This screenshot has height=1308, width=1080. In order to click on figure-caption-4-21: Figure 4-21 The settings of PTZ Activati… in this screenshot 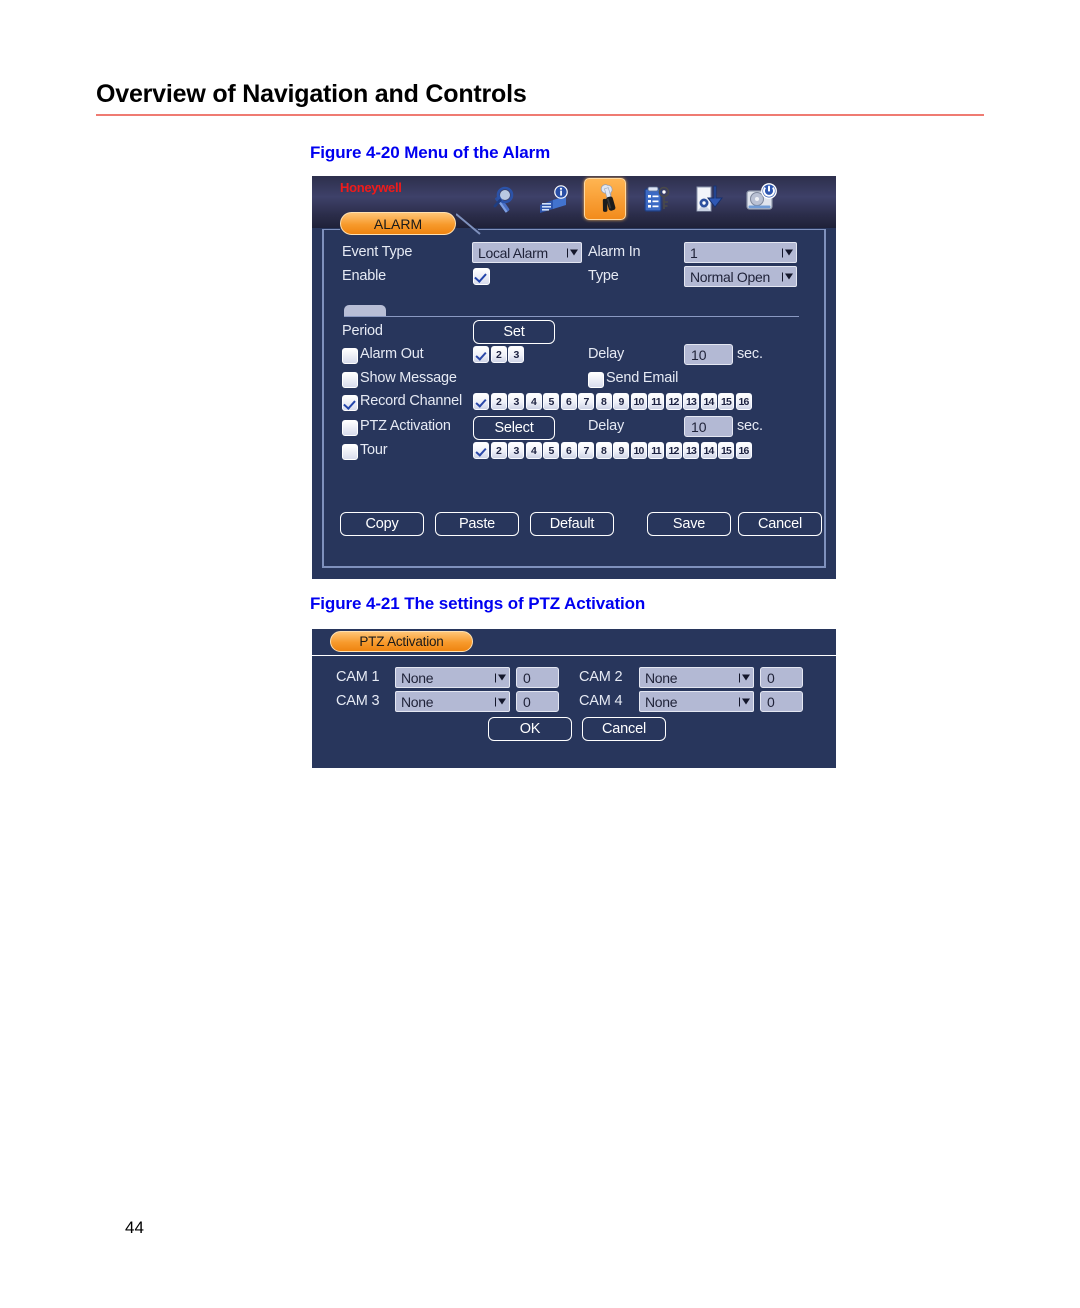, I will do `click(478, 603)`.